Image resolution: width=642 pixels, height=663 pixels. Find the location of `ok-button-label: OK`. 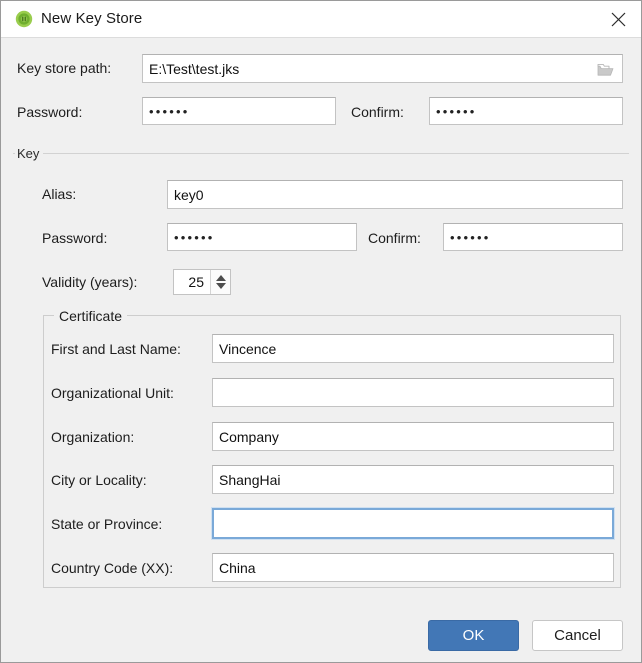

ok-button-label: OK is located at coordinates (473, 635).